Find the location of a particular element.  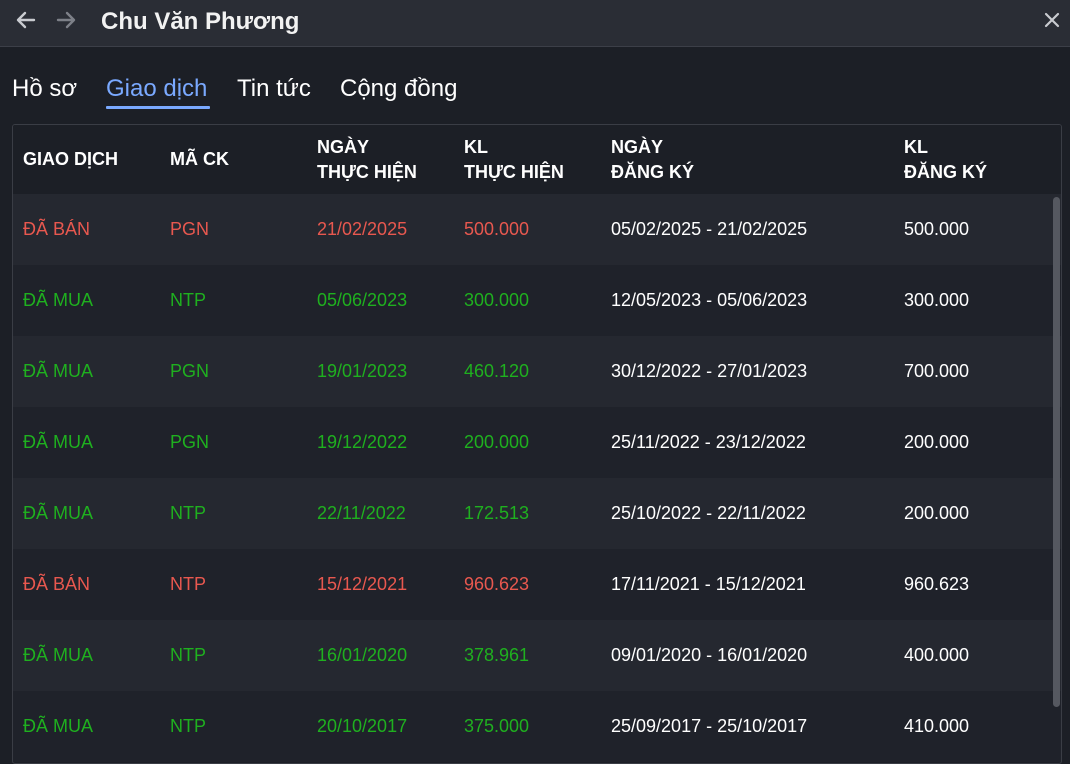

cell-registered-volume: 960.623 is located at coordinates (937, 584).